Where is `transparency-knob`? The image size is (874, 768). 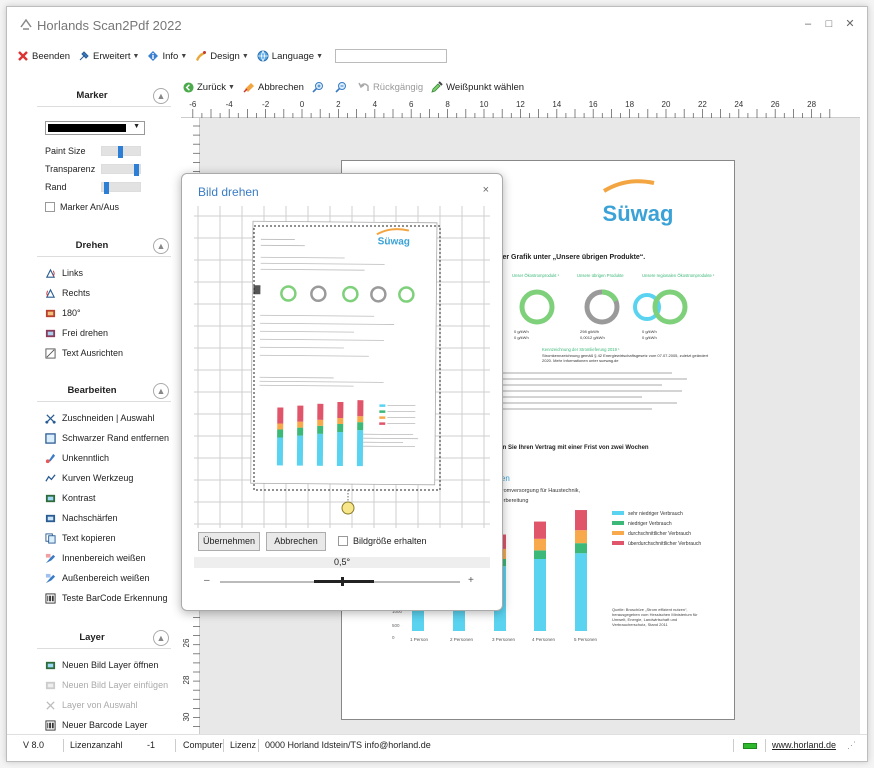 transparency-knob is located at coordinates (136, 170).